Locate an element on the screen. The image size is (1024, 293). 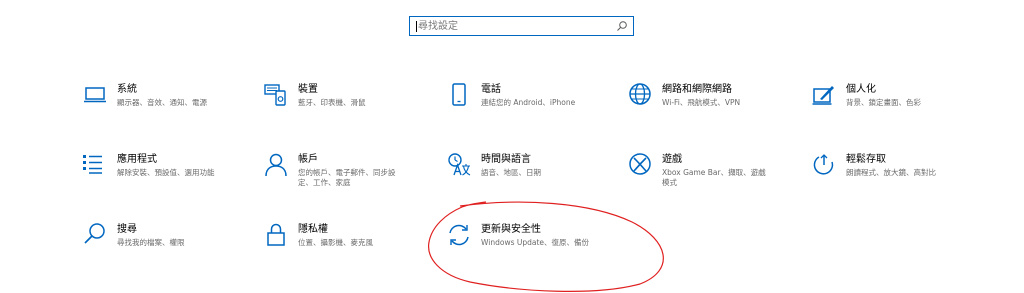
tile-phone: 電話 連結您的 Android、iPhone is located at coordinates (521, 104).